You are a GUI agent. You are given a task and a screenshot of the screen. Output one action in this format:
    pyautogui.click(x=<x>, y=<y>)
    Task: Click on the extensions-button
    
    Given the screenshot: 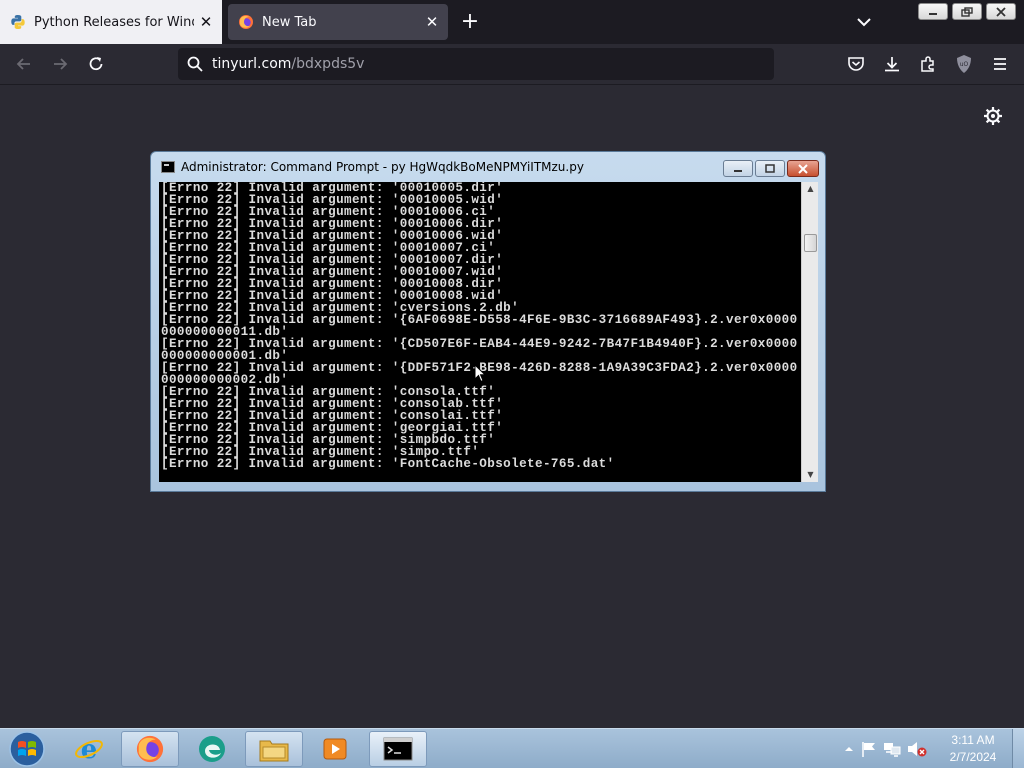 What is the action you would take?
    pyautogui.click(x=928, y=64)
    